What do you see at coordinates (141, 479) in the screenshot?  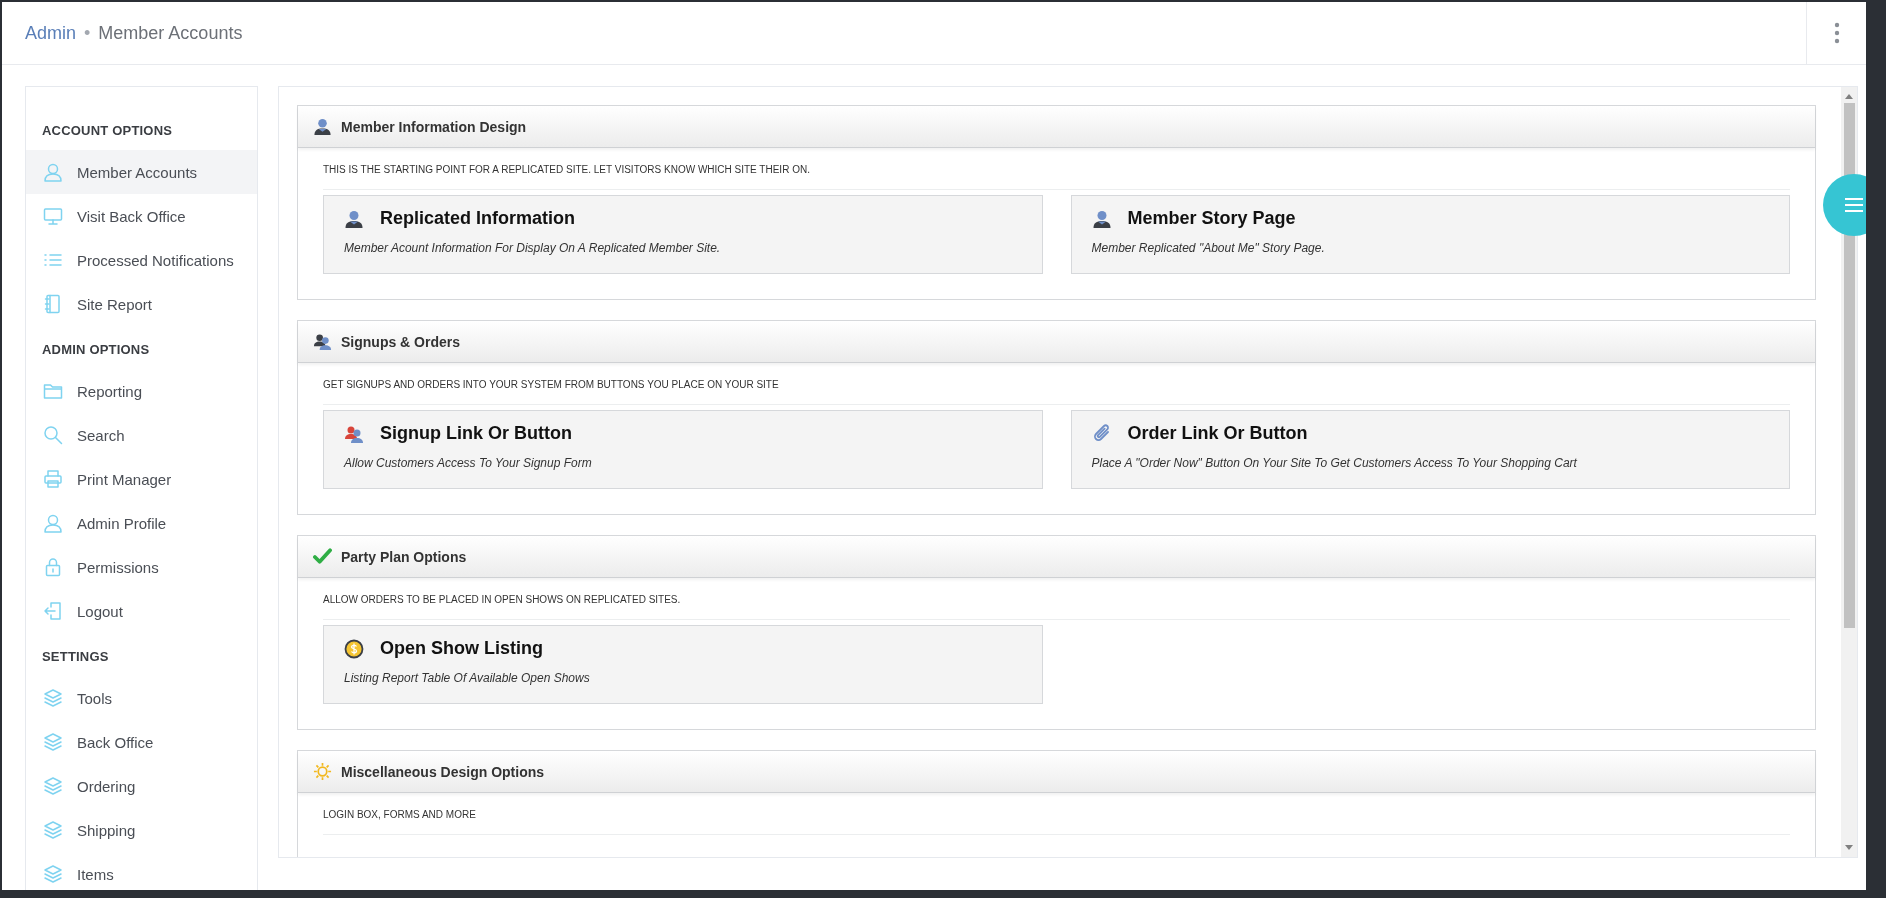 I see `sidebar-item: Print Manager` at bounding box center [141, 479].